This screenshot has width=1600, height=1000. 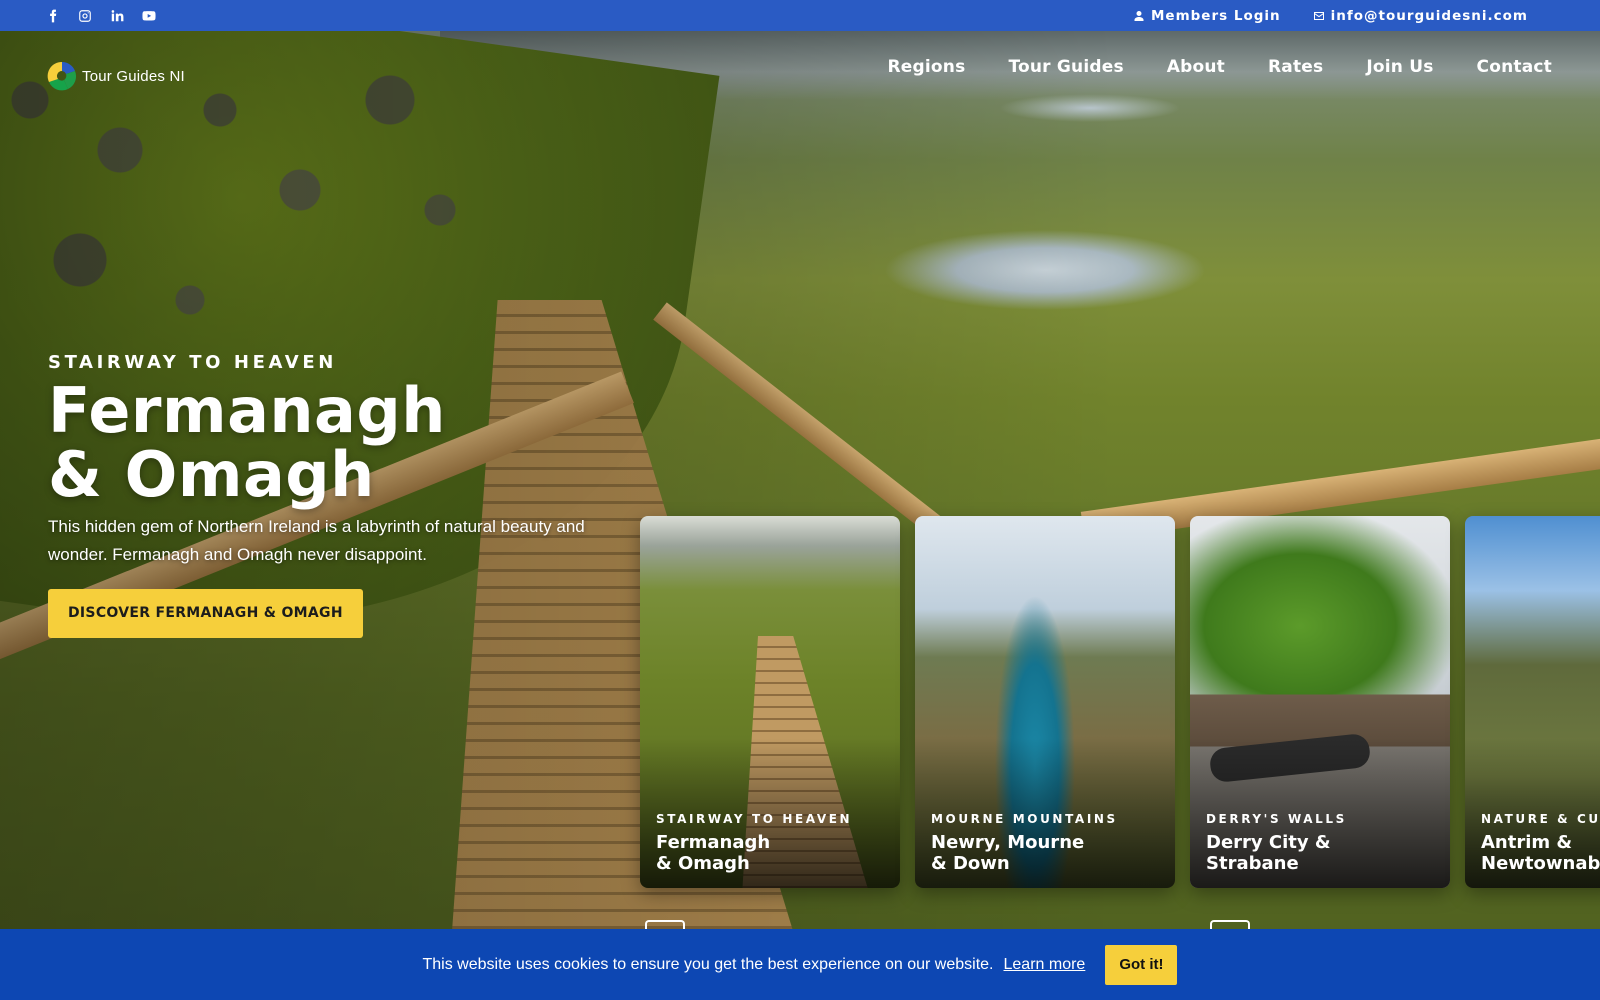 What do you see at coordinates (1008, 853) in the screenshot?
I see `region-card-title: Newry, Mourne & Down` at bounding box center [1008, 853].